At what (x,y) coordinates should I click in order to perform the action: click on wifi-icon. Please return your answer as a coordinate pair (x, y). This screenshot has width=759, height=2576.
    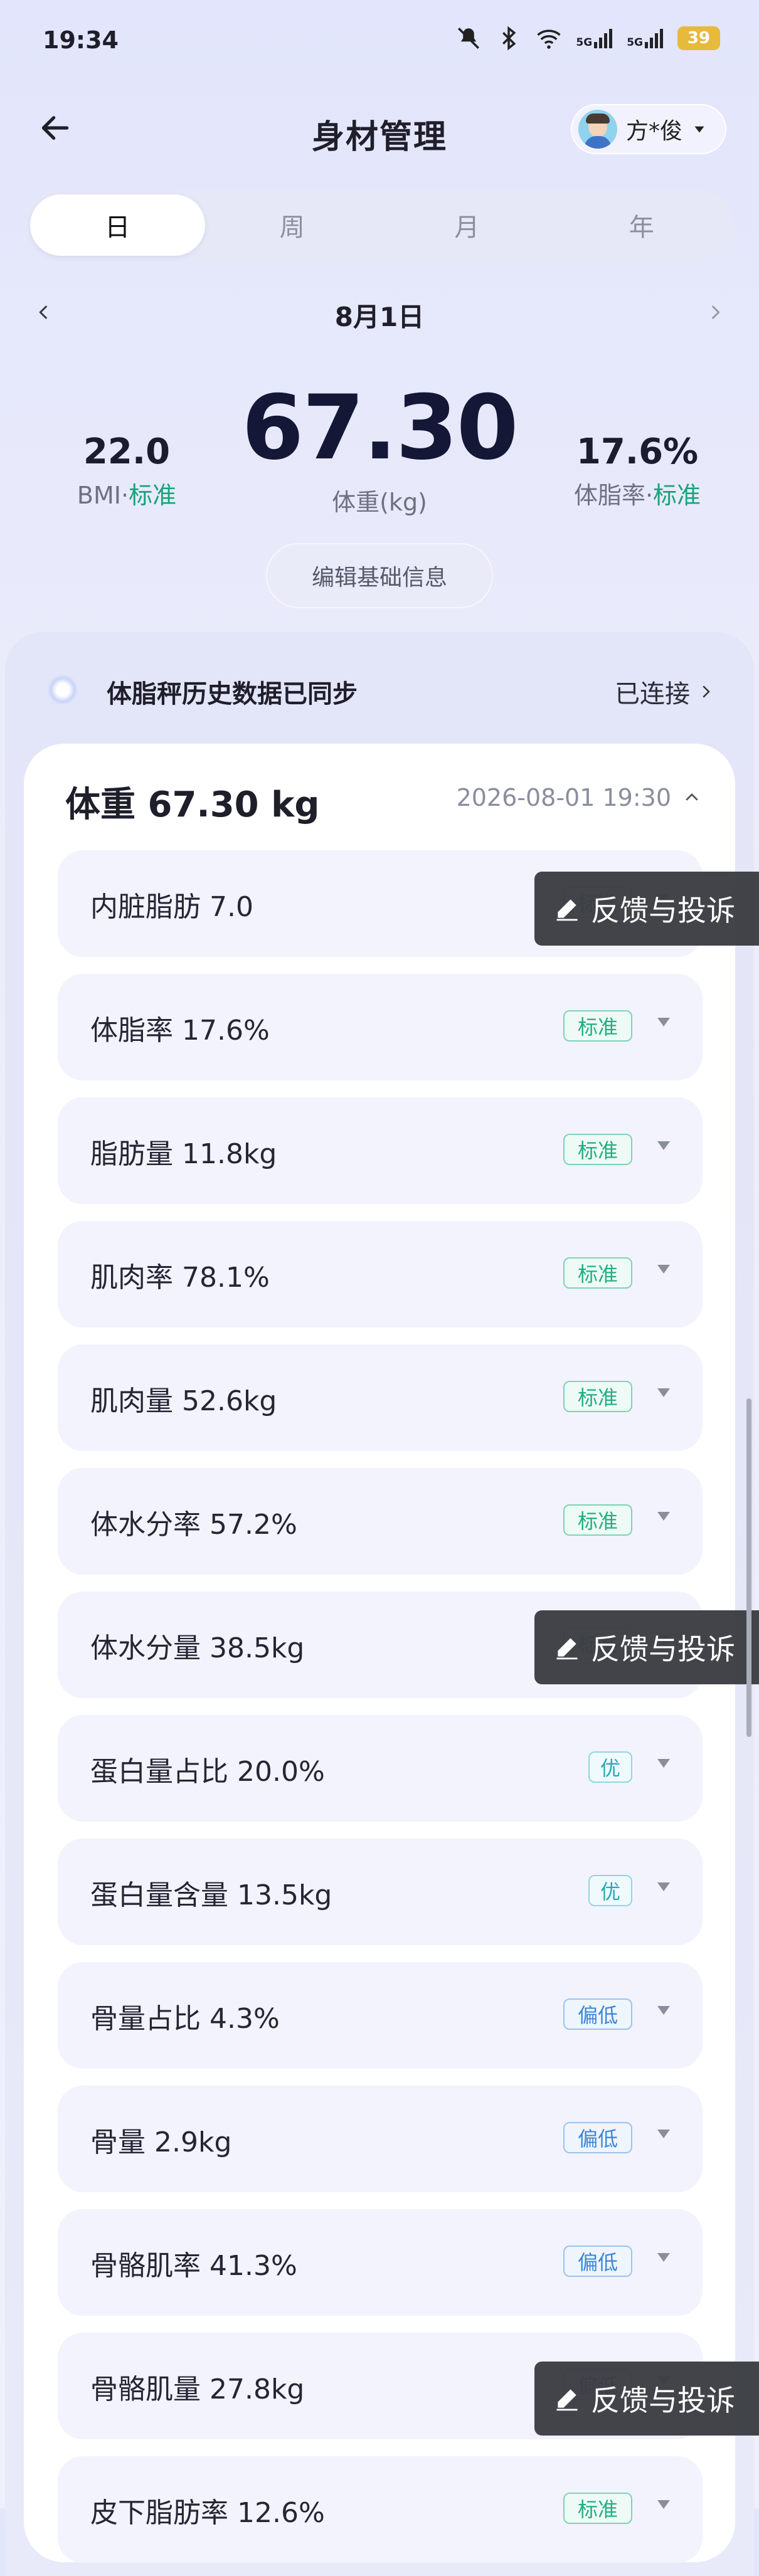
    Looking at the image, I should click on (549, 39).